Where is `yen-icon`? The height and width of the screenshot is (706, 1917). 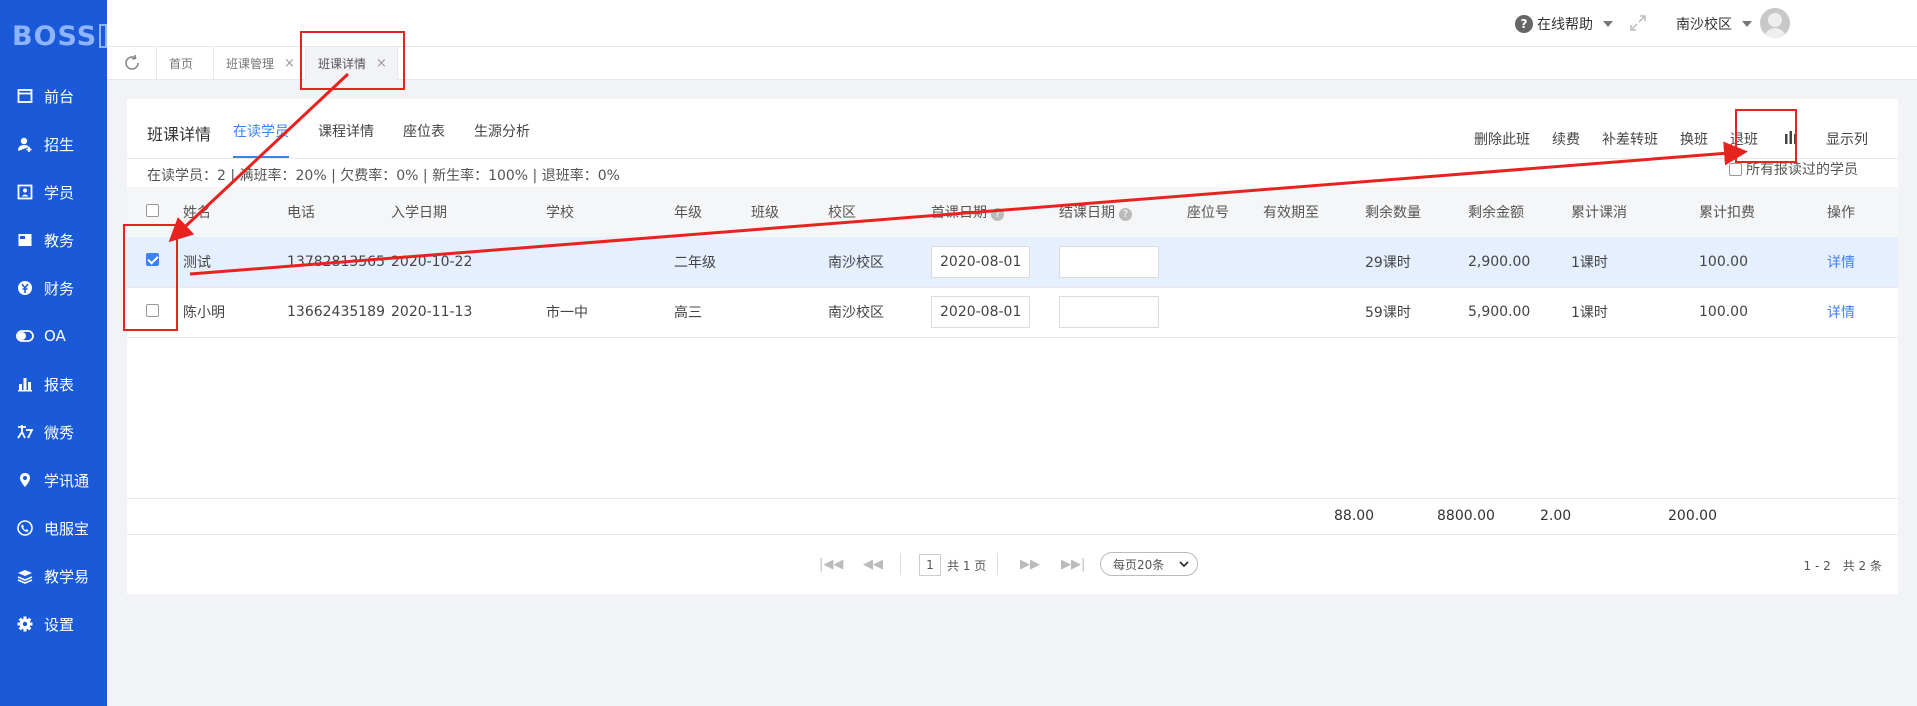
yen-icon is located at coordinates (25, 288).